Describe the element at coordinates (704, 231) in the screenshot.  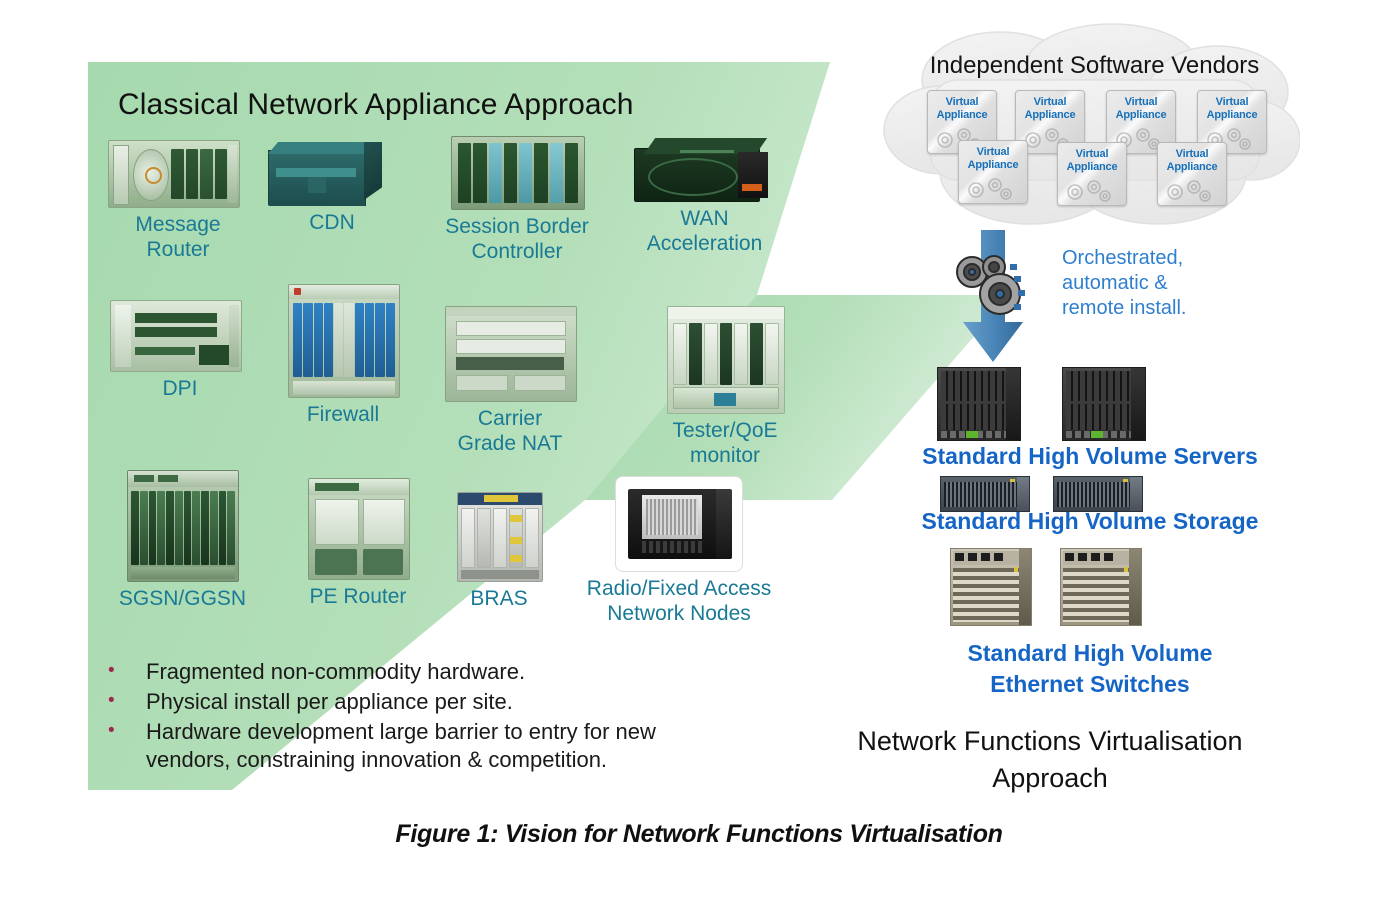
I see `appliance-label: WAN Acceleration` at that location.